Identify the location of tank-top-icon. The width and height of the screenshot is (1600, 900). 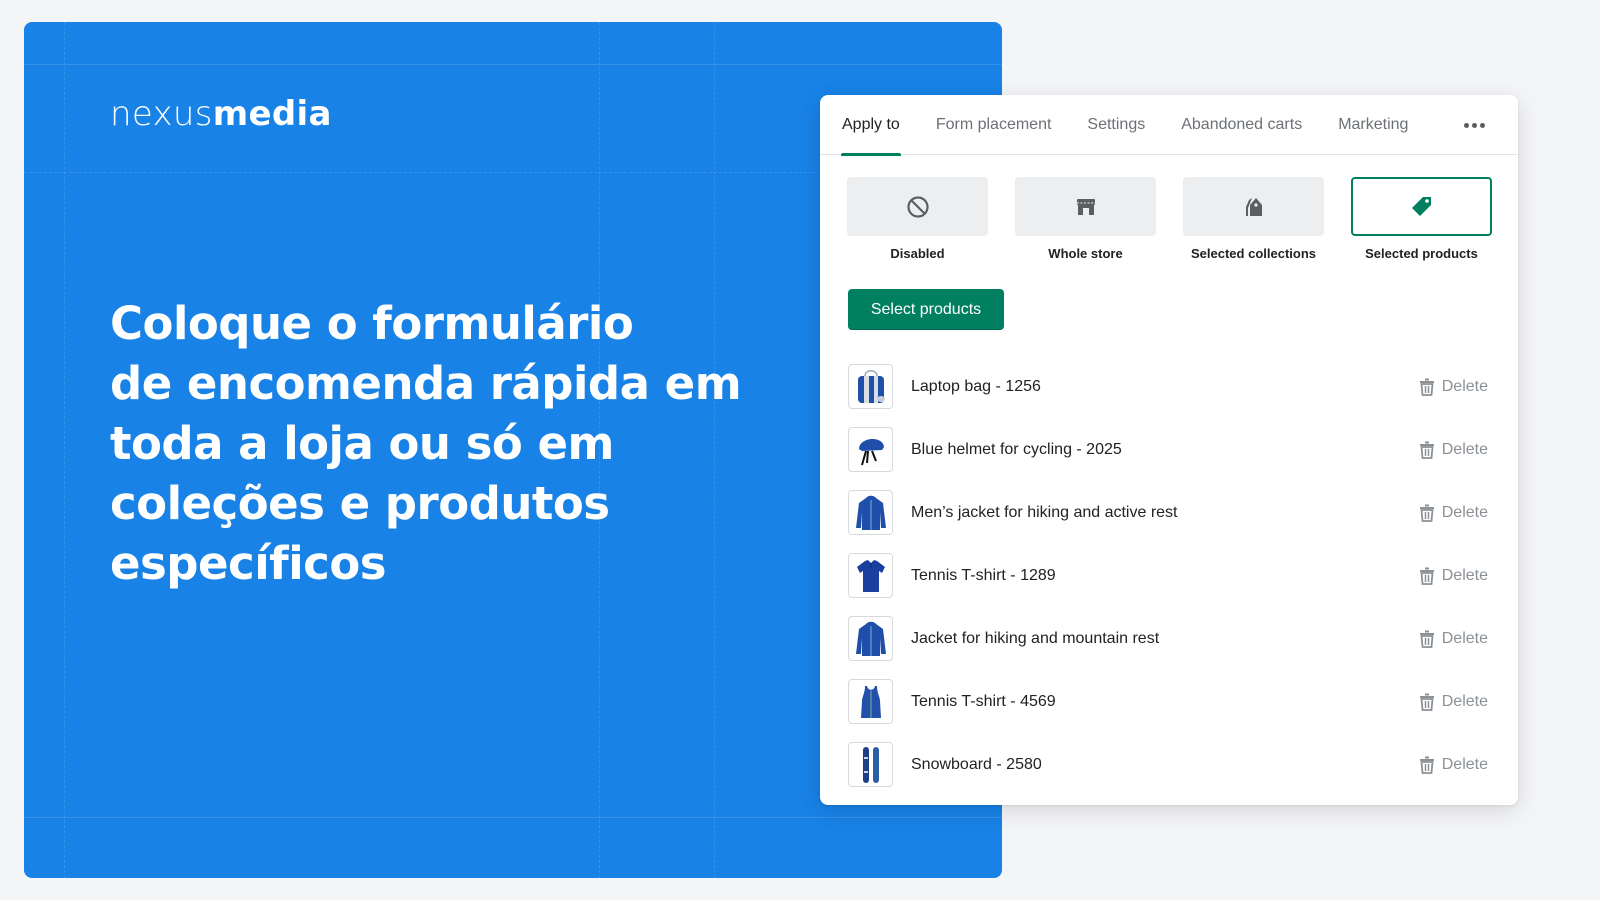
(870, 701).